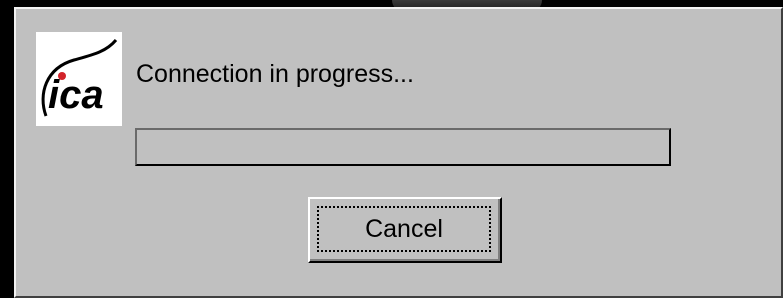  I want to click on ica-logo-graphic: ica, so click(79, 77).